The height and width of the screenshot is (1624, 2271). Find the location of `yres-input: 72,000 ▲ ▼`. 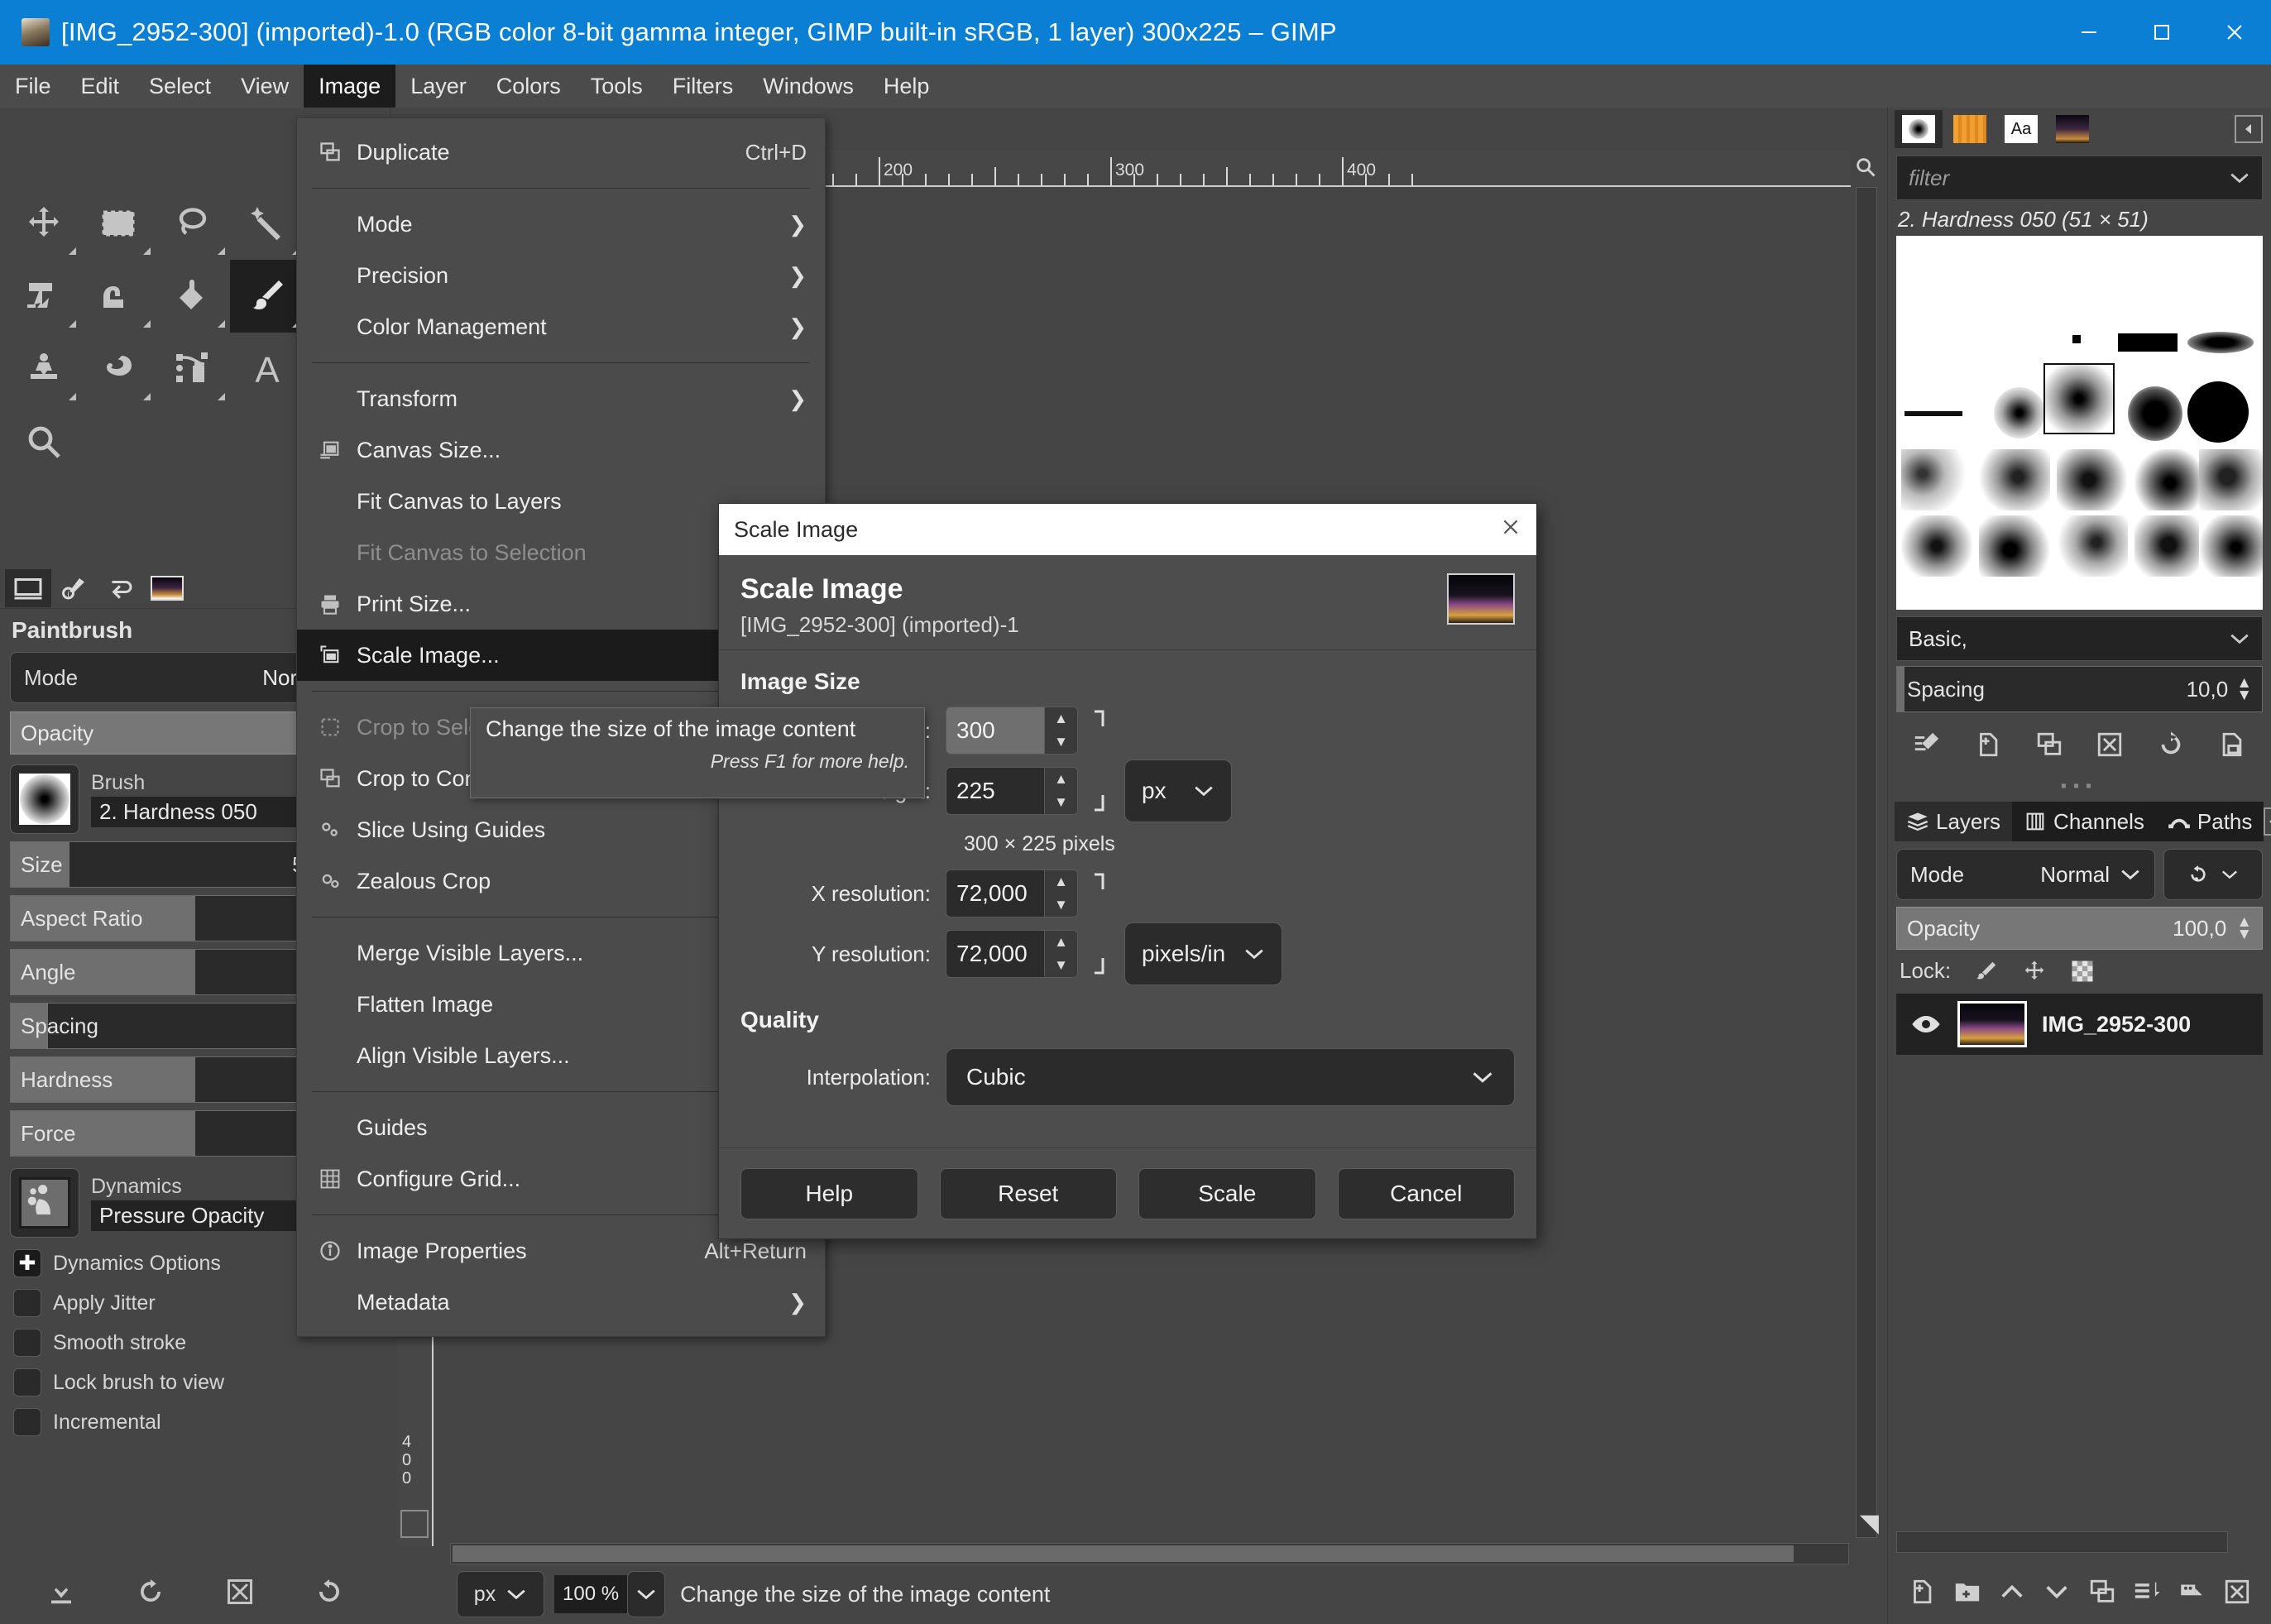

yres-input: 72,000 ▲ ▼ is located at coordinates (1012, 954).